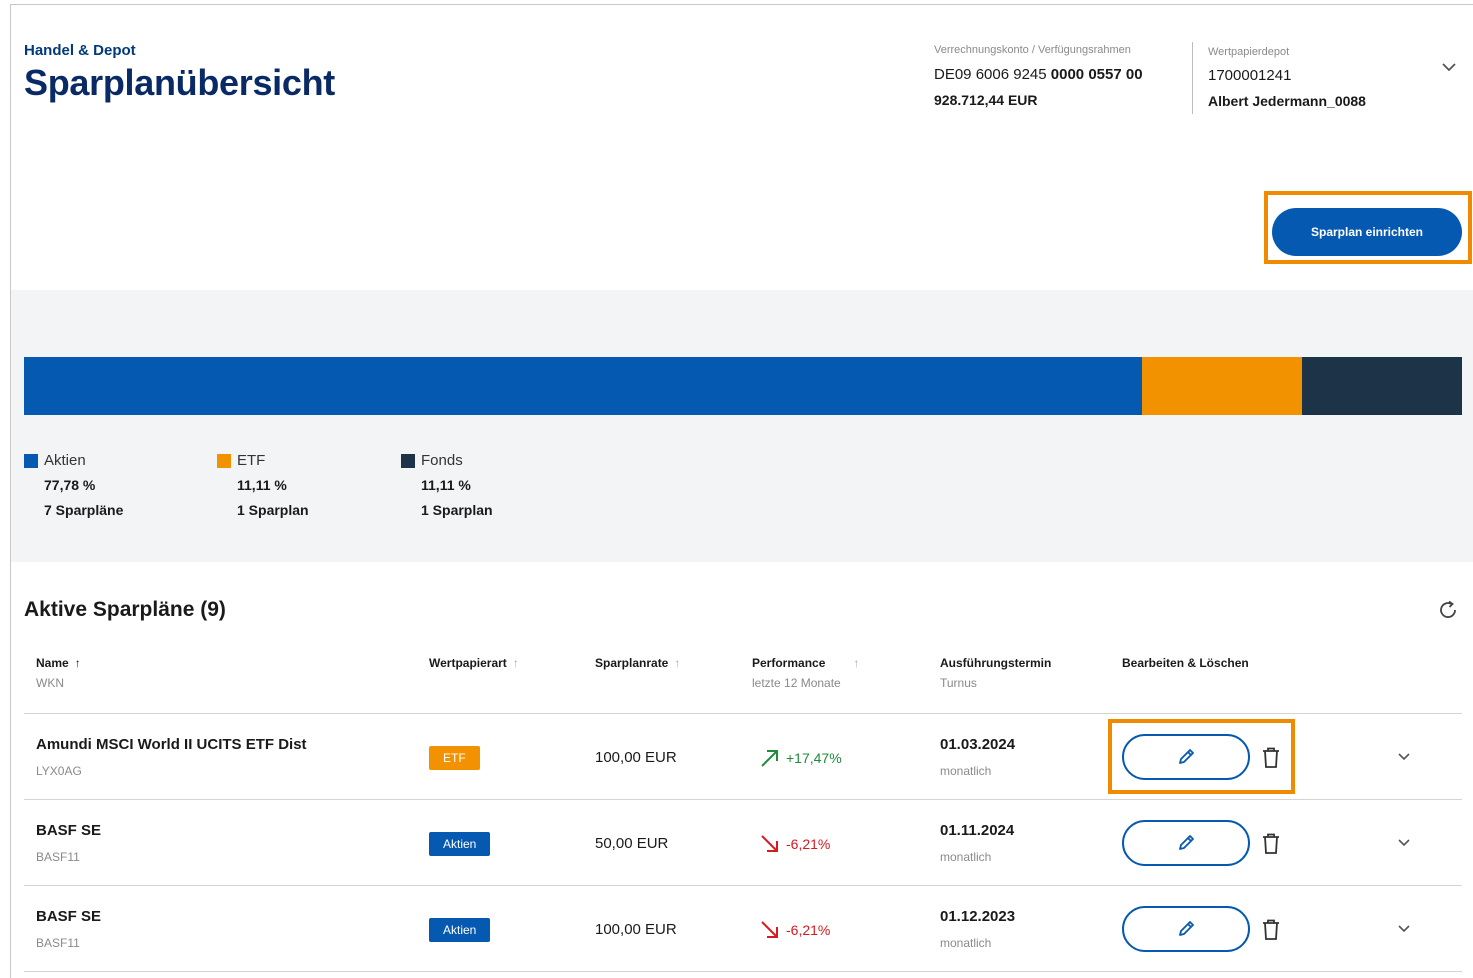 The height and width of the screenshot is (978, 1473). I want to click on legend-item-etf: ETF 11,11 % 1 Sparplan, so click(263, 485).